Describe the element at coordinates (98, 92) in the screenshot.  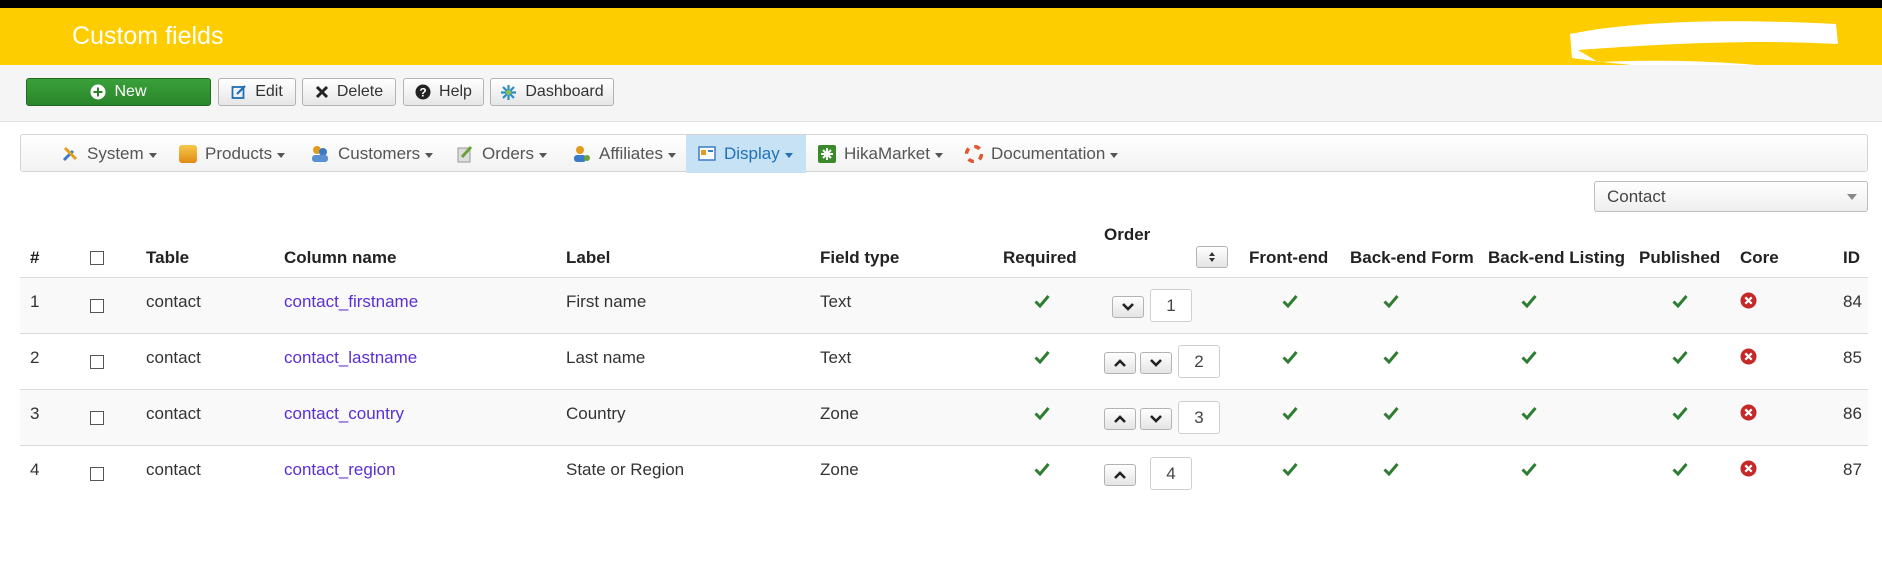
I see `plus-circle-icon` at that location.